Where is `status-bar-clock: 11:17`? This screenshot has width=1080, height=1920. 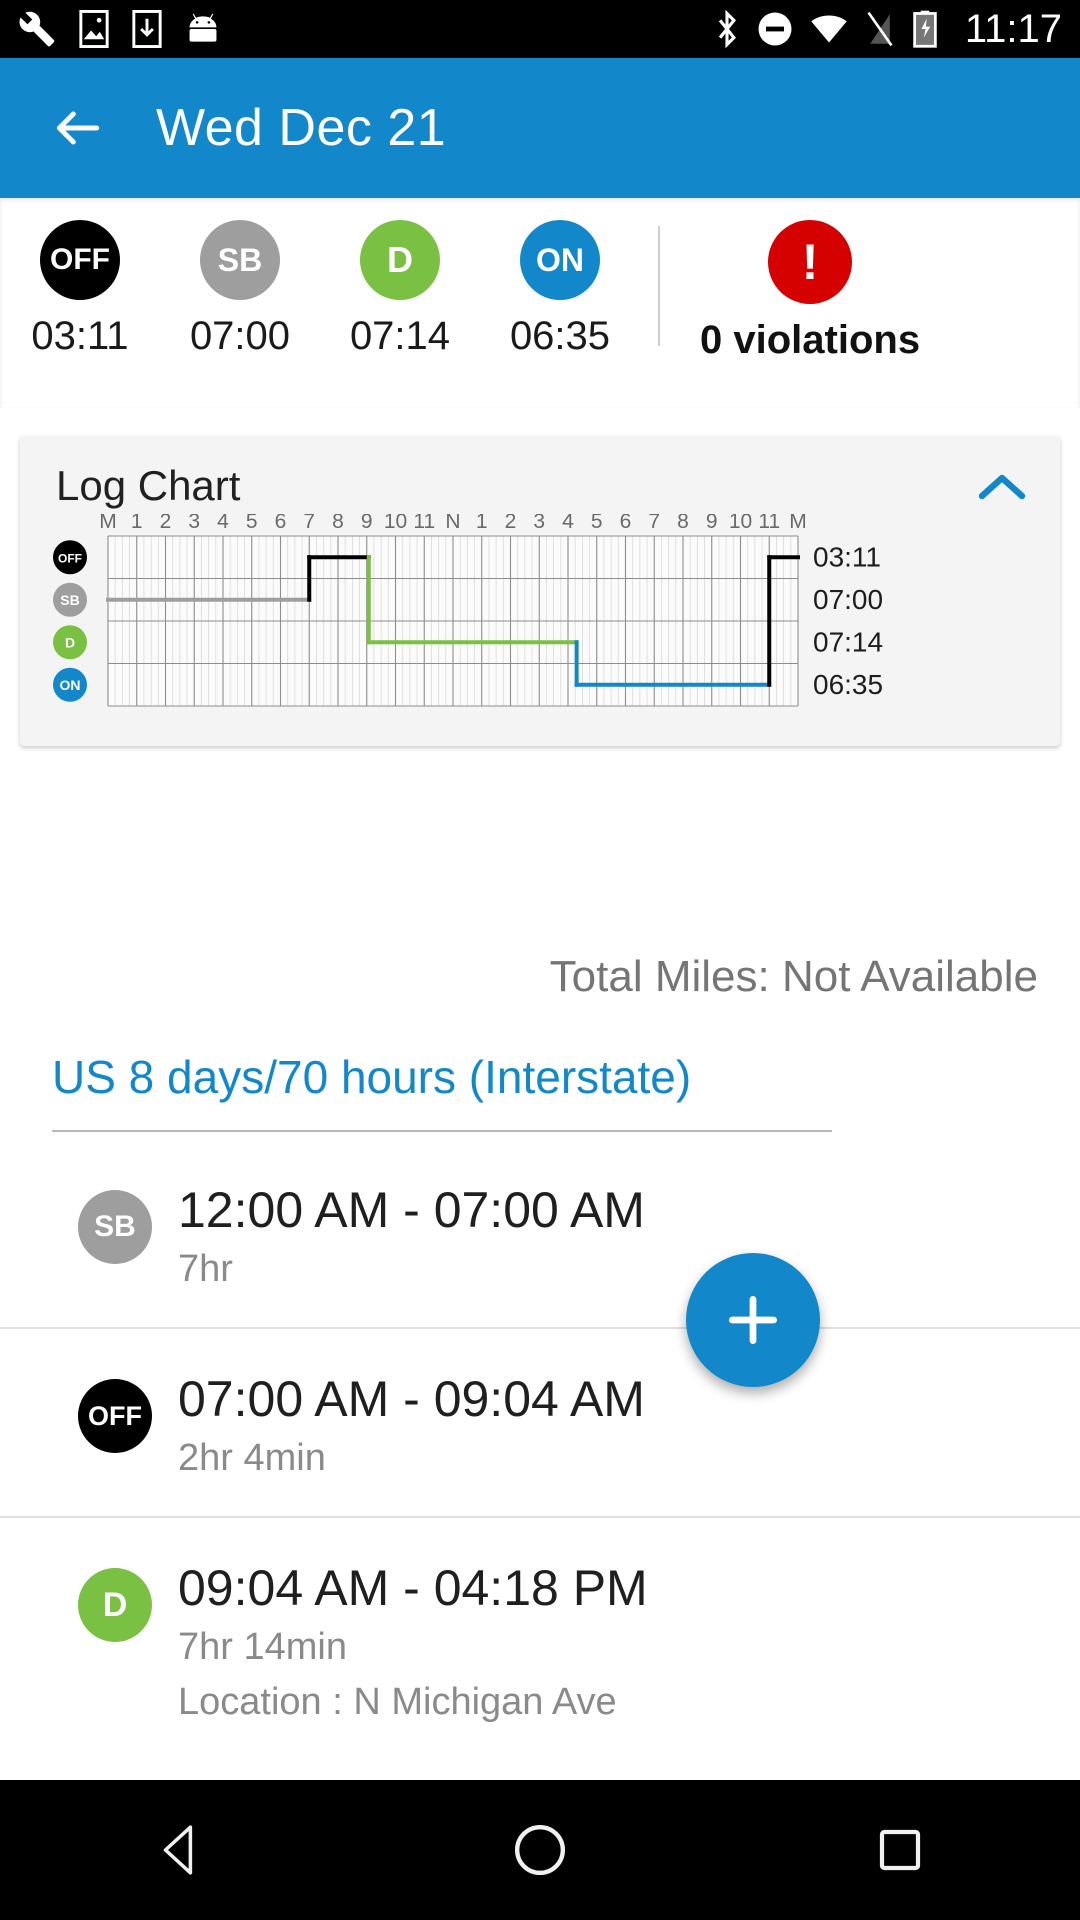 status-bar-clock: 11:17 is located at coordinates (1013, 29).